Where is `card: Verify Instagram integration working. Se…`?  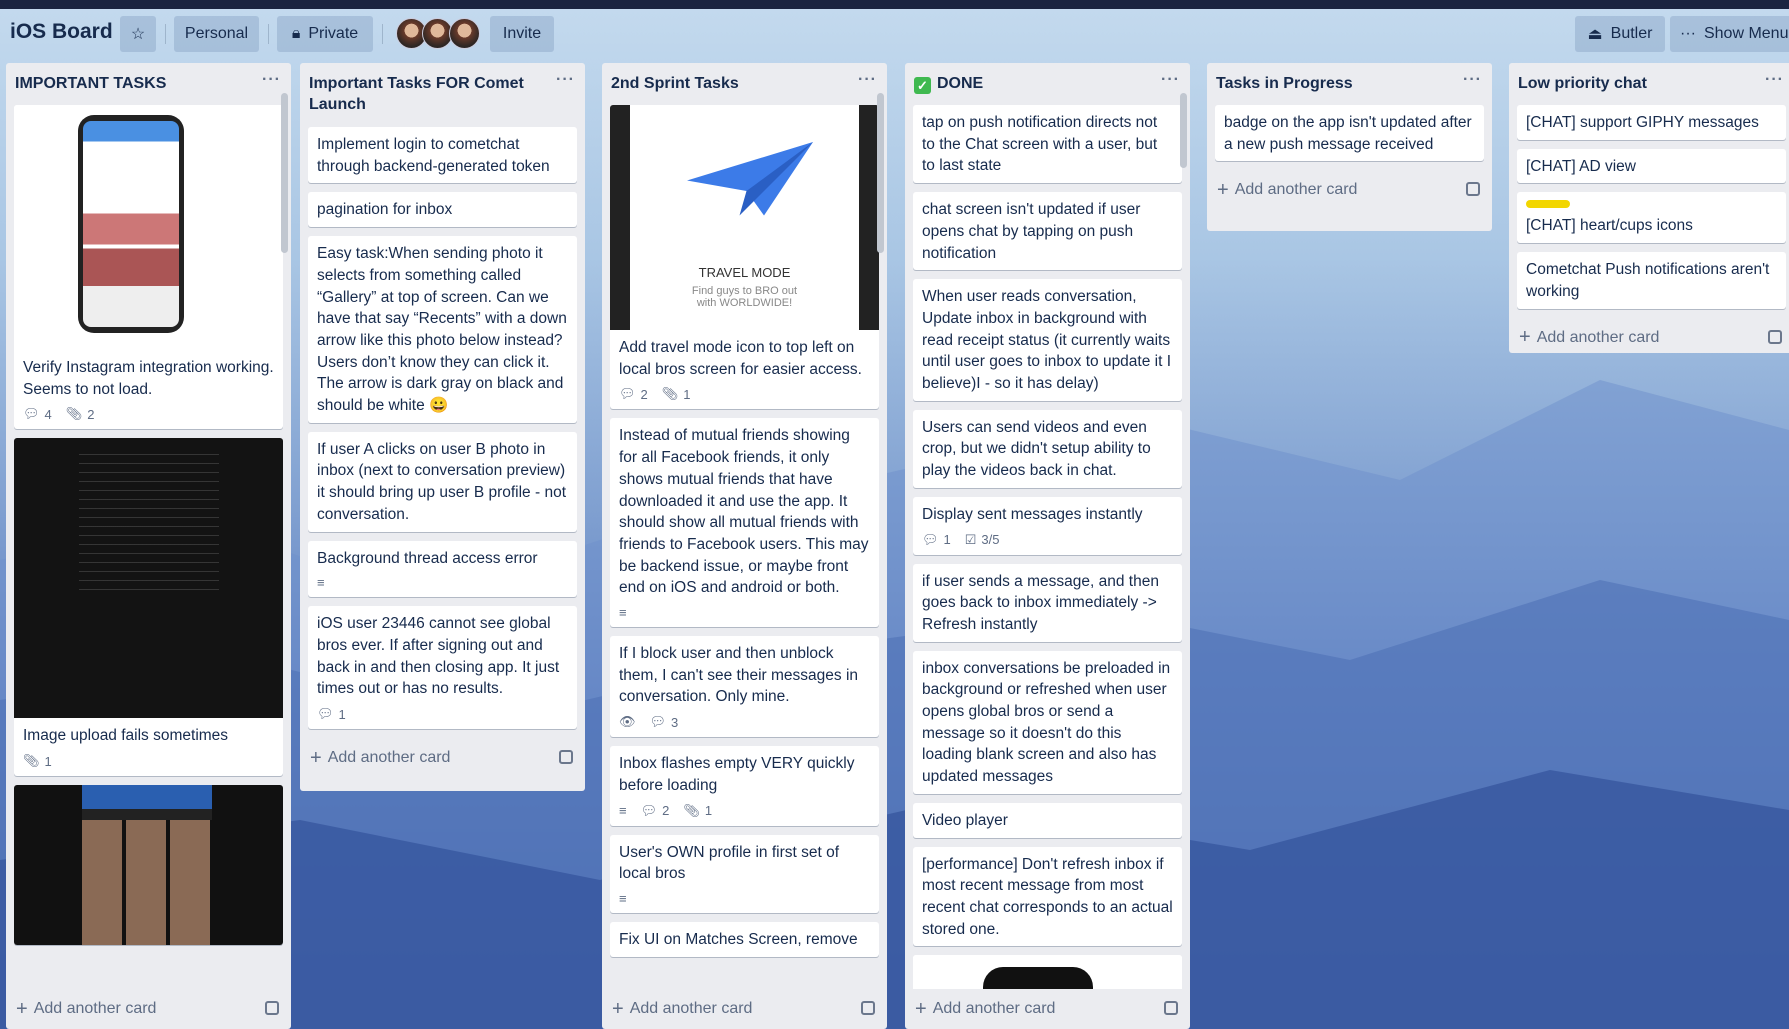 card: Verify Instagram integration working. Se… is located at coordinates (148, 267).